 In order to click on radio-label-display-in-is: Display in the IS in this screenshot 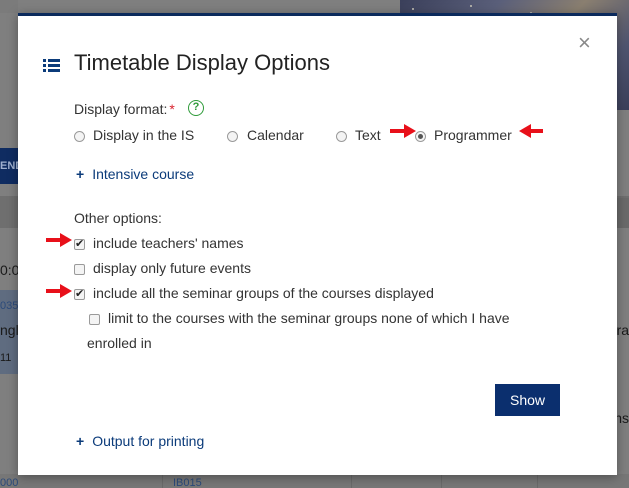, I will do `click(143, 135)`.